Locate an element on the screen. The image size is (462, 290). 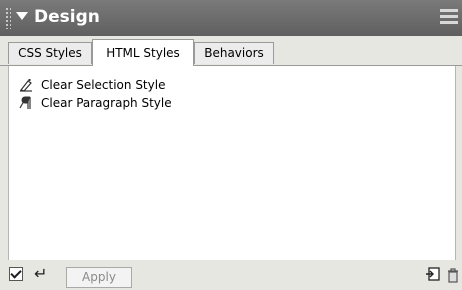
apply-button: Apply is located at coordinates (99, 277).